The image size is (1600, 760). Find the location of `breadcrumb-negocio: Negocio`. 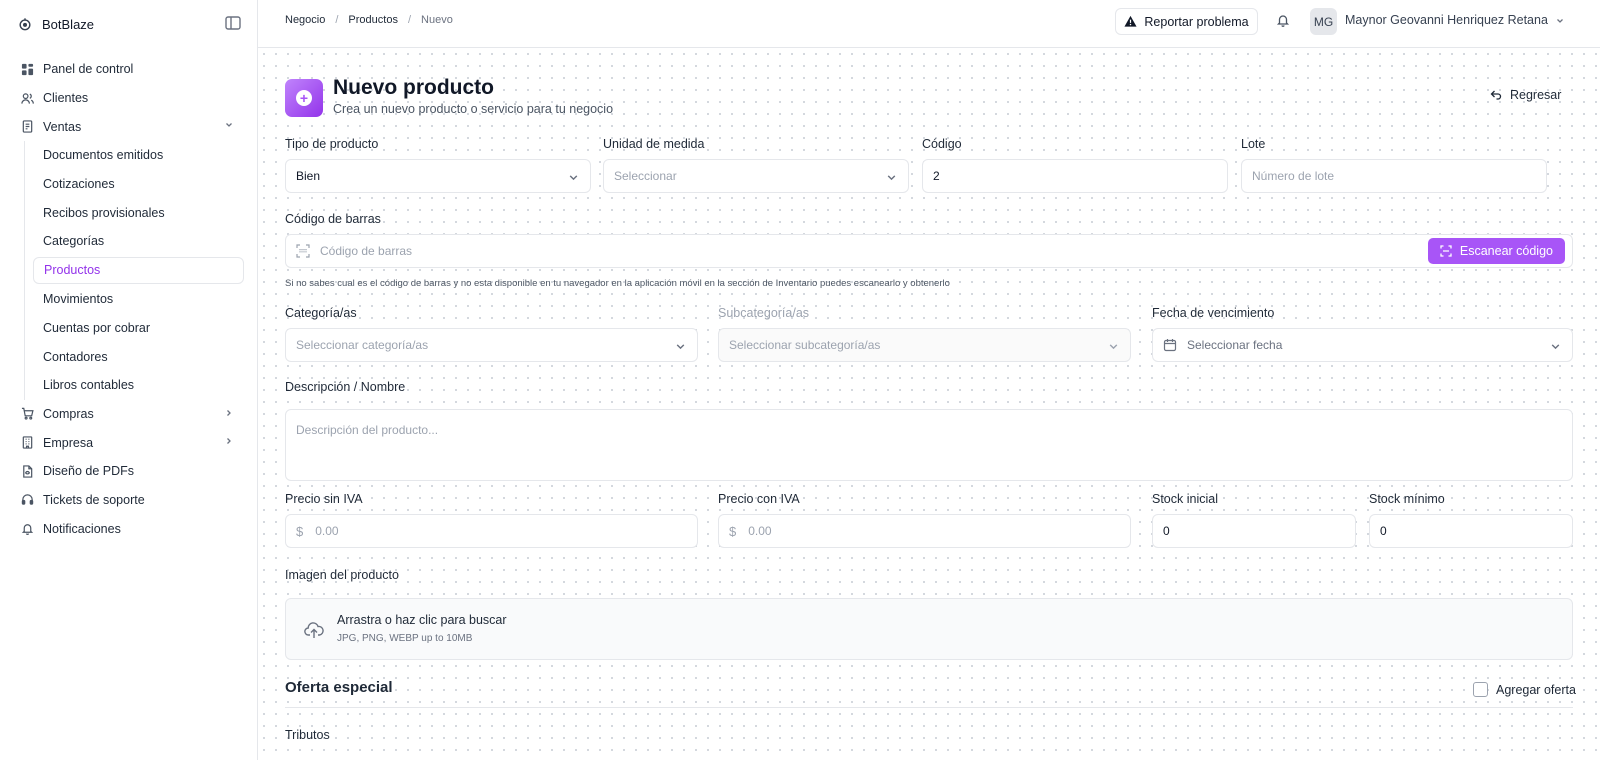

breadcrumb-negocio: Negocio is located at coordinates (305, 20).